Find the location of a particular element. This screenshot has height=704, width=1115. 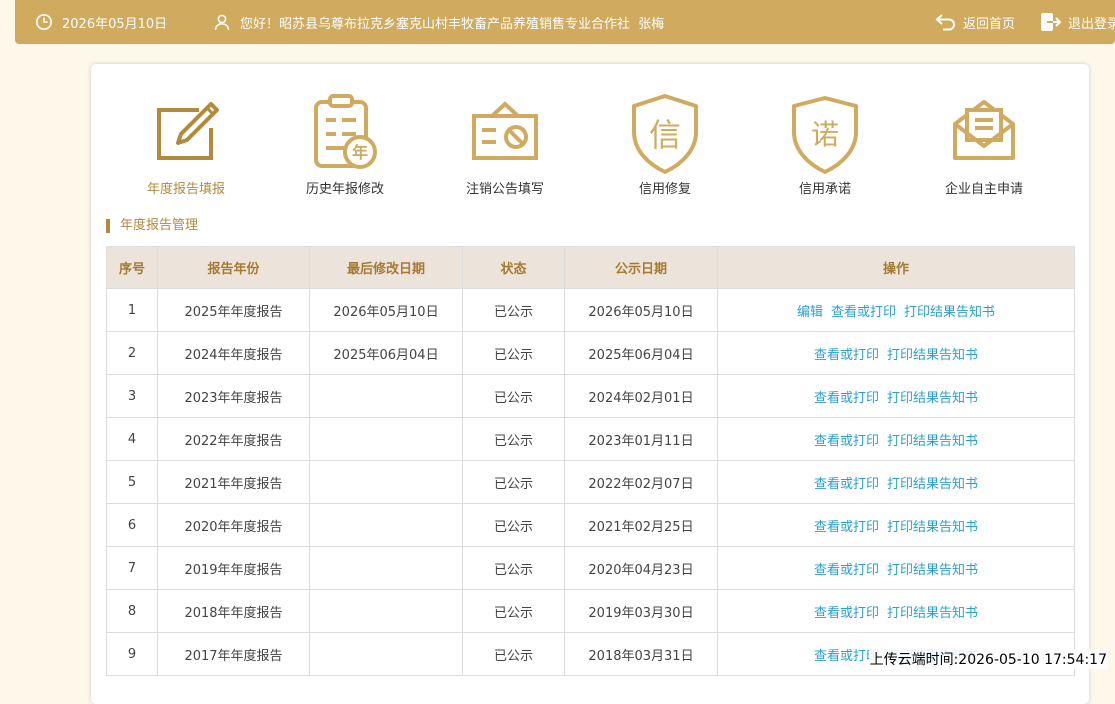

report-year-cell: 2019年年度报告 is located at coordinates (233, 568).